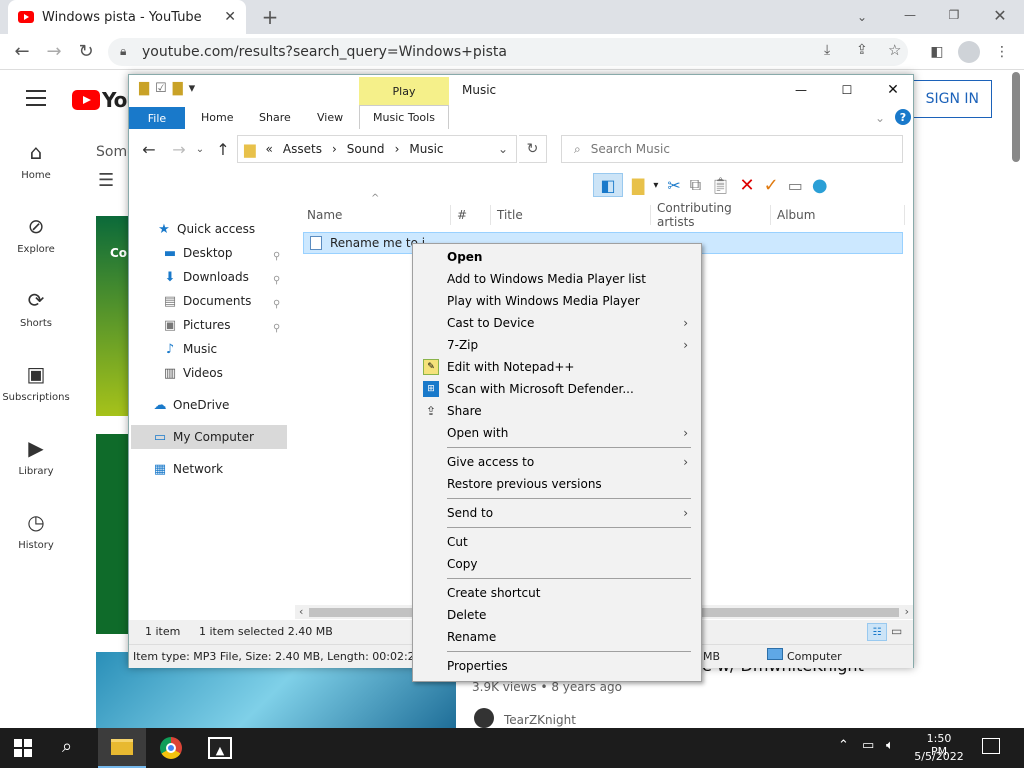  Describe the element at coordinates (954, 15) in the screenshot. I see `restore-icon: ❐` at that location.